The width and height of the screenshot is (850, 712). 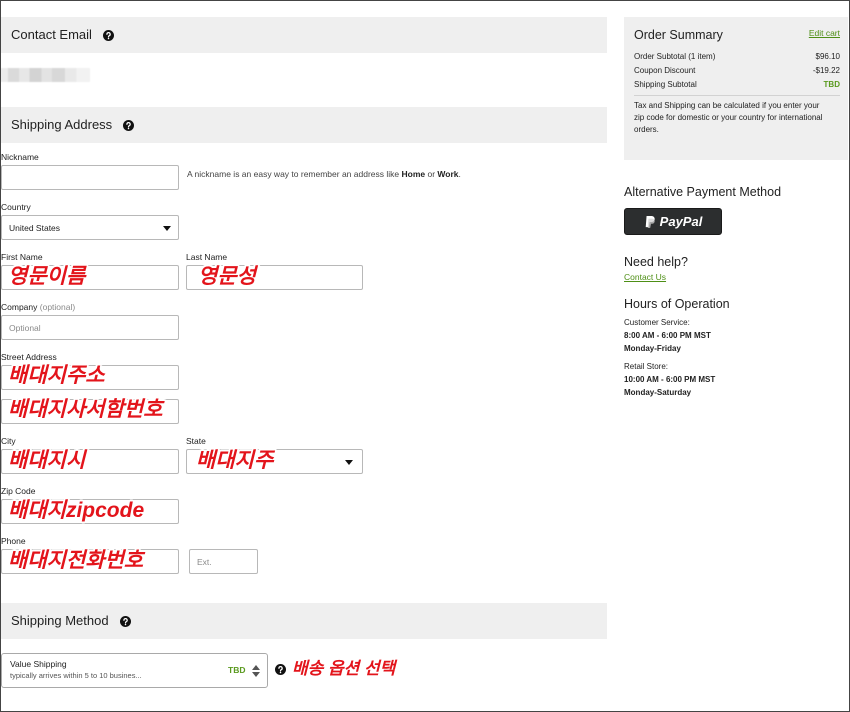 I want to click on shipping-option-price: TBD, so click(x=237, y=670).